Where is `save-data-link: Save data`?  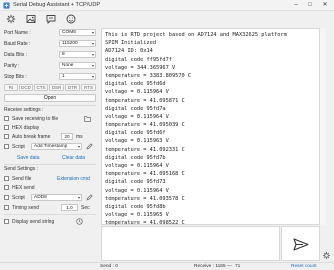
save-data-link: Save data is located at coordinates (28, 158).